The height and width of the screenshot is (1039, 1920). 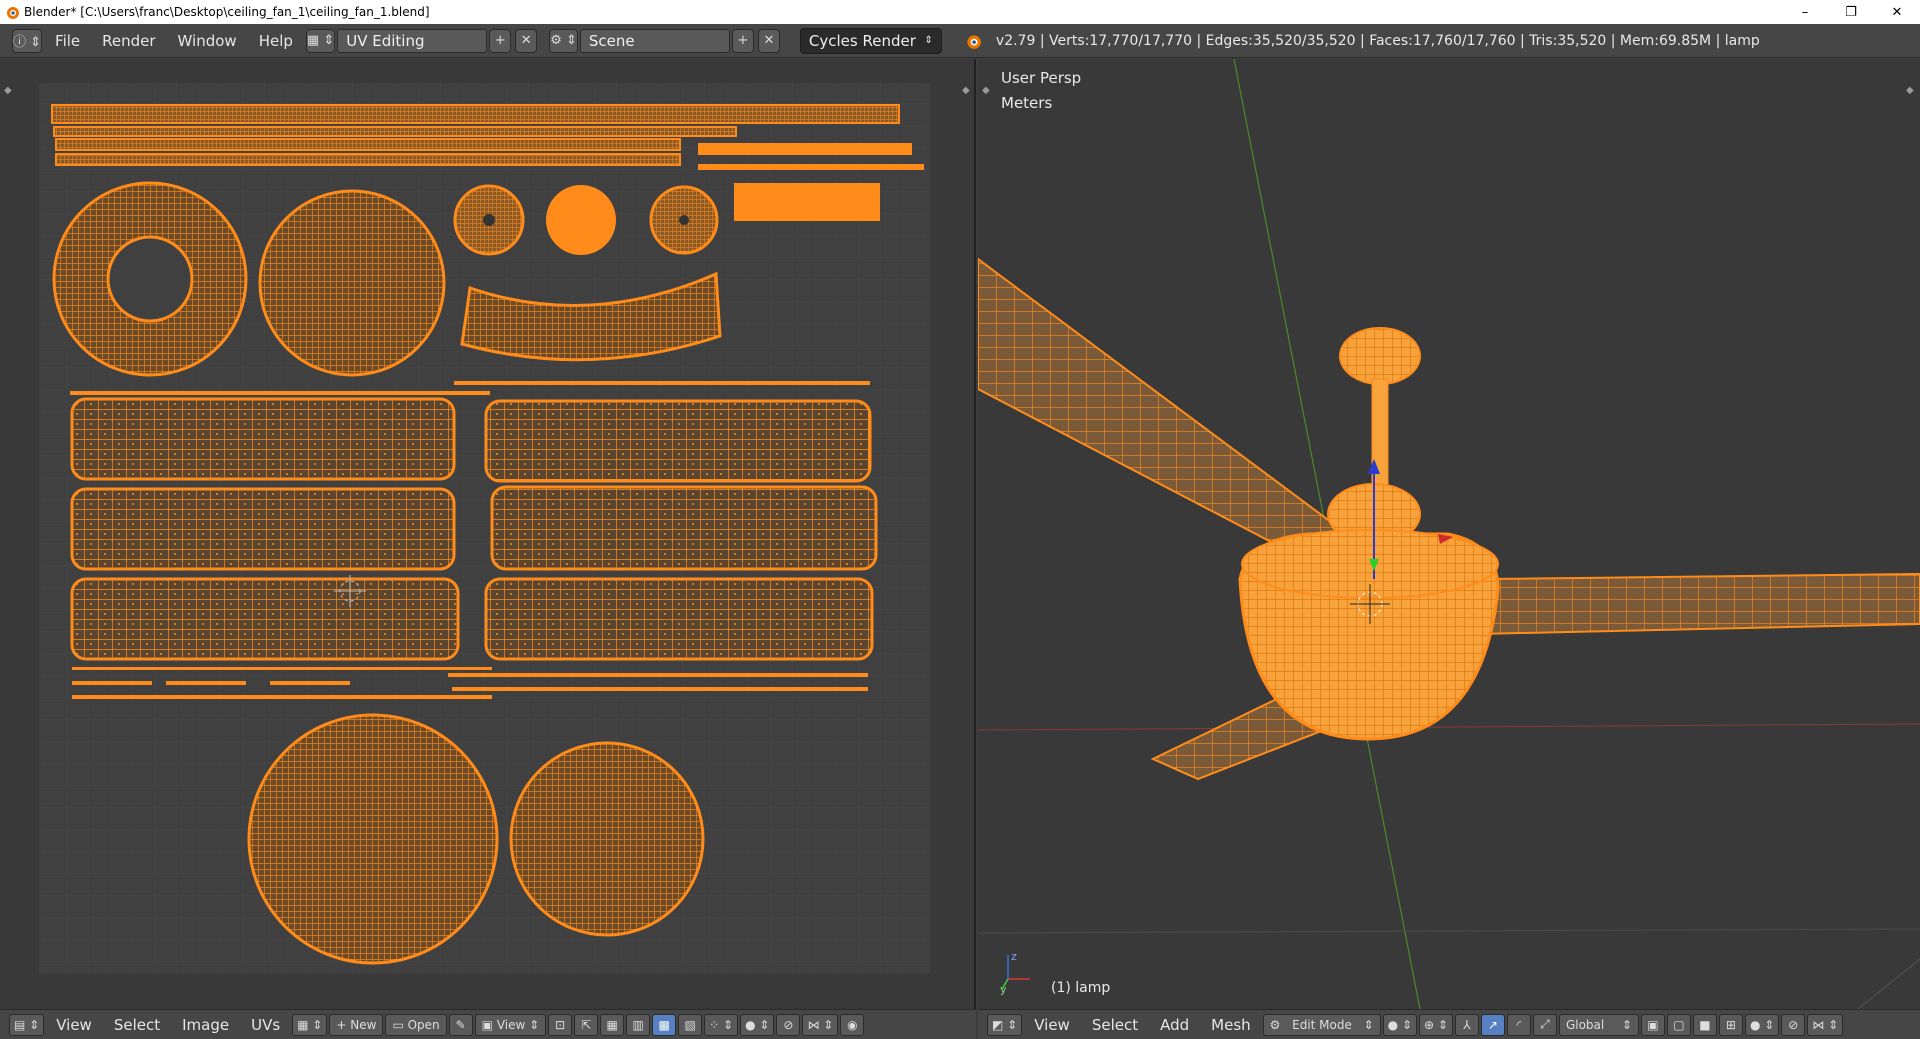 What do you see at coordinates (356, 1024) in the screenshot?
I see `new-image-button: + New` at bounding box center [356, 1024].